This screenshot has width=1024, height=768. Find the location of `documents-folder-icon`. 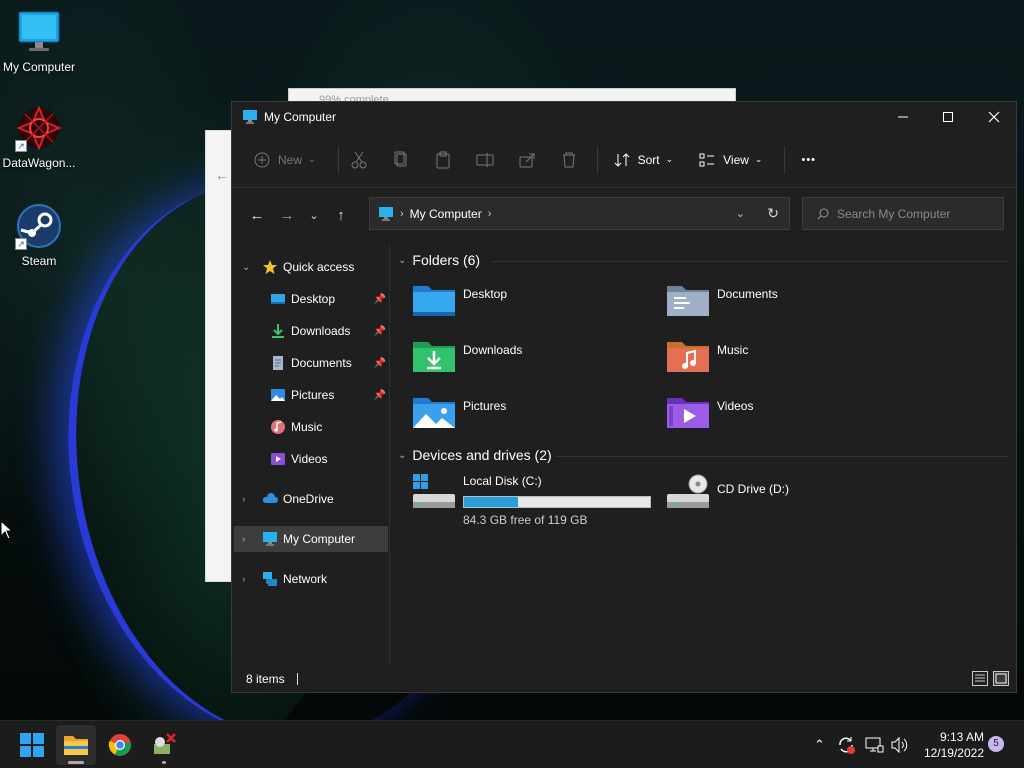

documents-folder-icon is located at coordinates (688, 301).